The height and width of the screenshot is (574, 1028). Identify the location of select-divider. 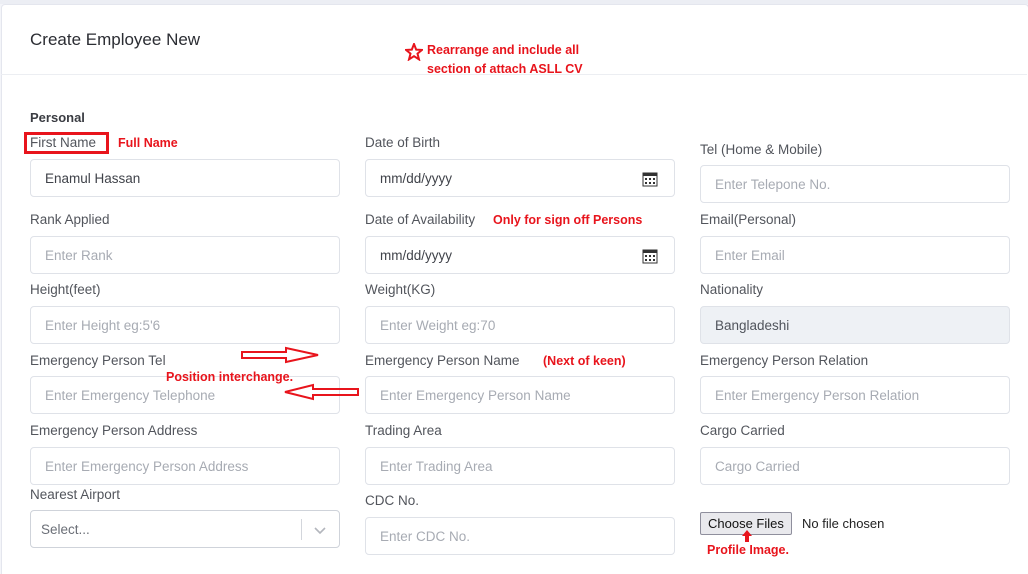
(301, 529).